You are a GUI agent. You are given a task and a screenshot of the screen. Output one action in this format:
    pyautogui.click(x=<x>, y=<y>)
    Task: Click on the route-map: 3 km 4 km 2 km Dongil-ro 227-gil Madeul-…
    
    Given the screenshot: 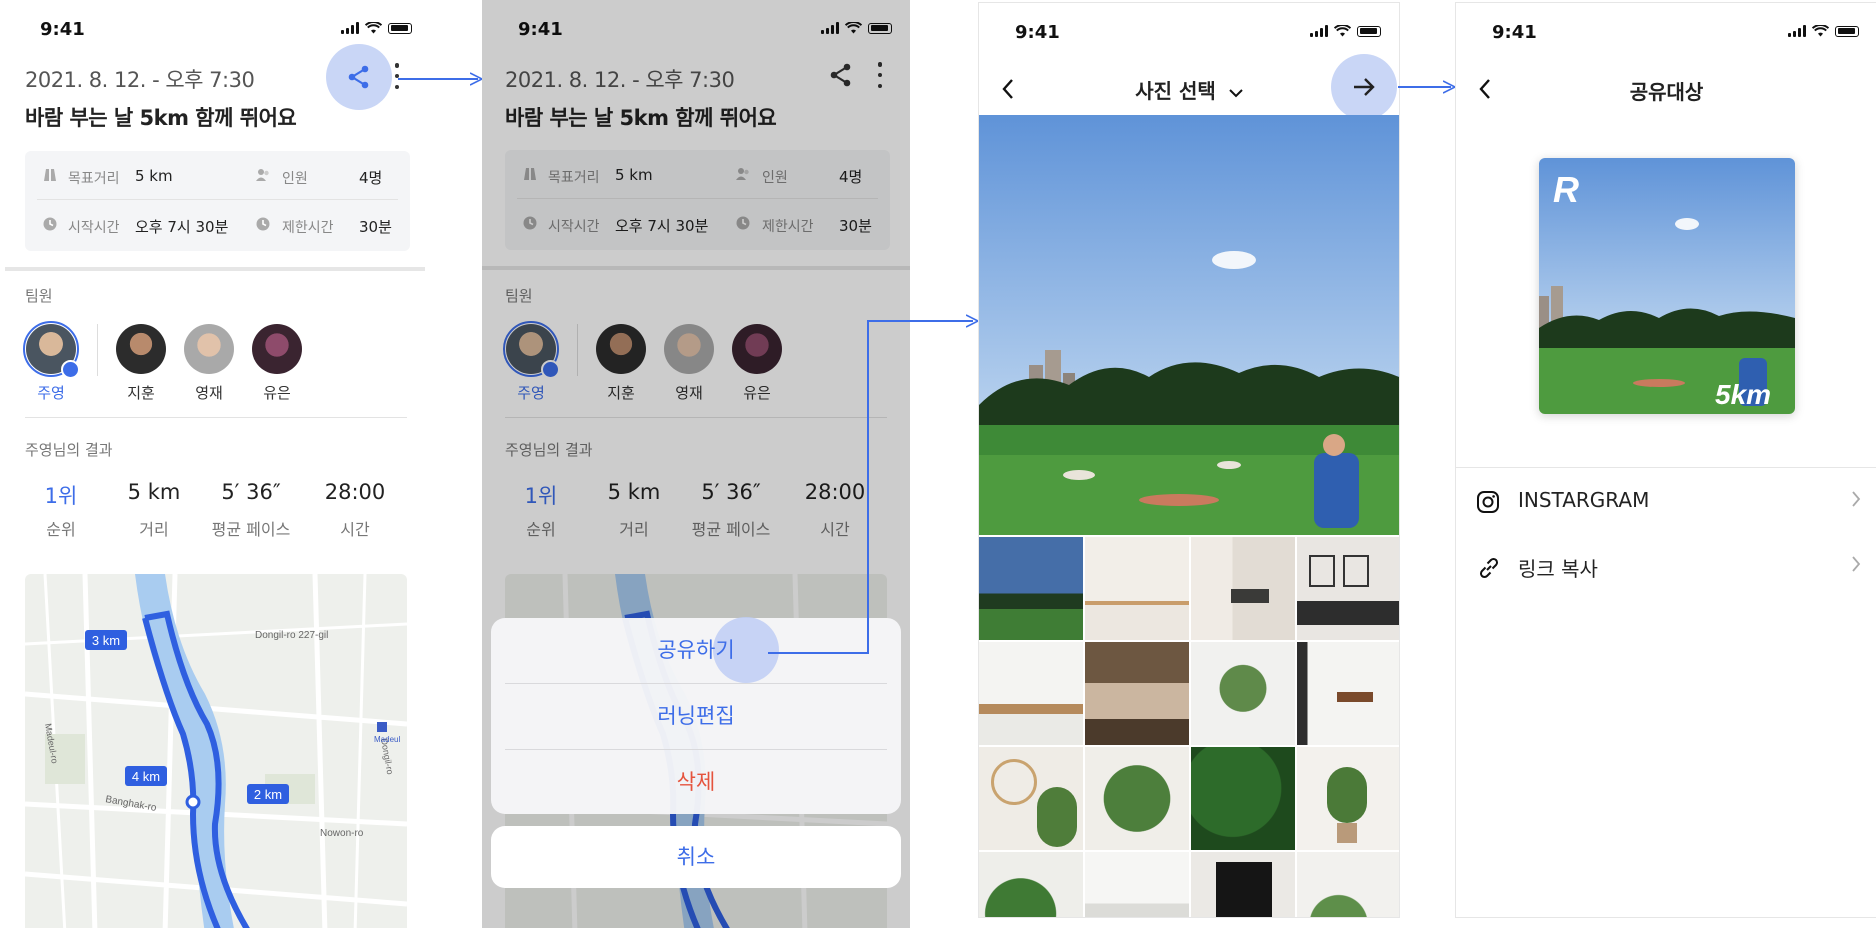 What is the action you would take?
    pyautogui.click(x=216, y=751)
    